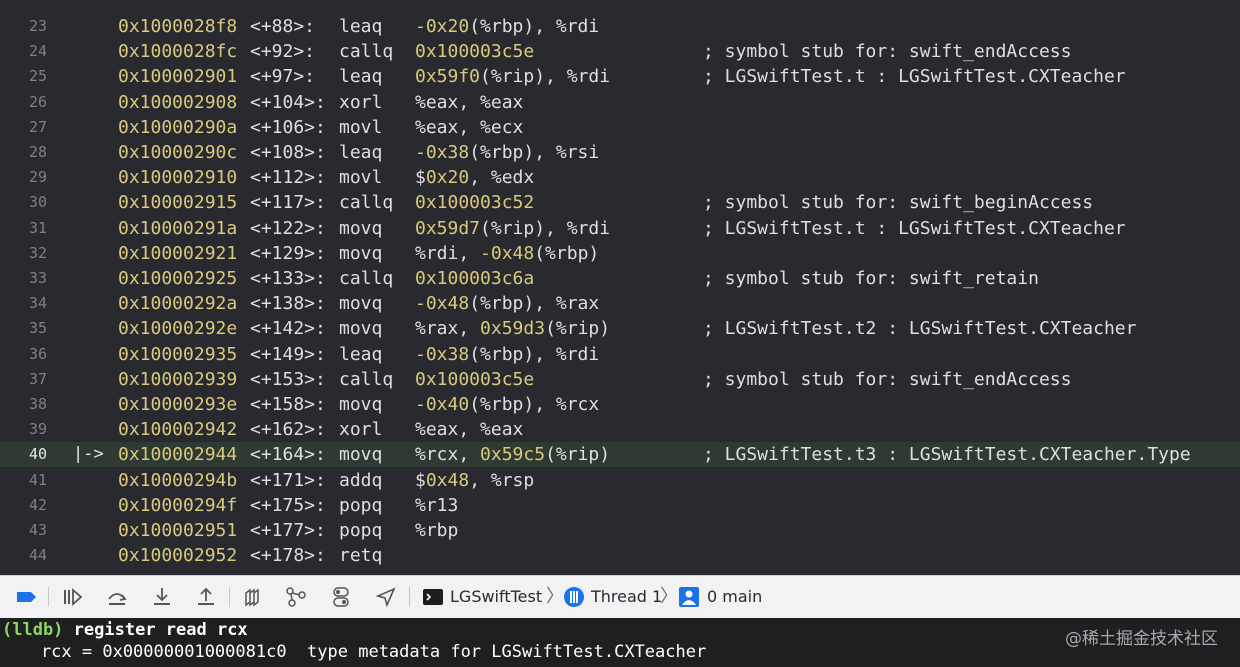 The height and width of the screenshot is (667, 1240). What do you see at coordinates (178, 203) in the screenshot?
I see `instruction-address: 0x100002915` at bounding box center [178, 203].